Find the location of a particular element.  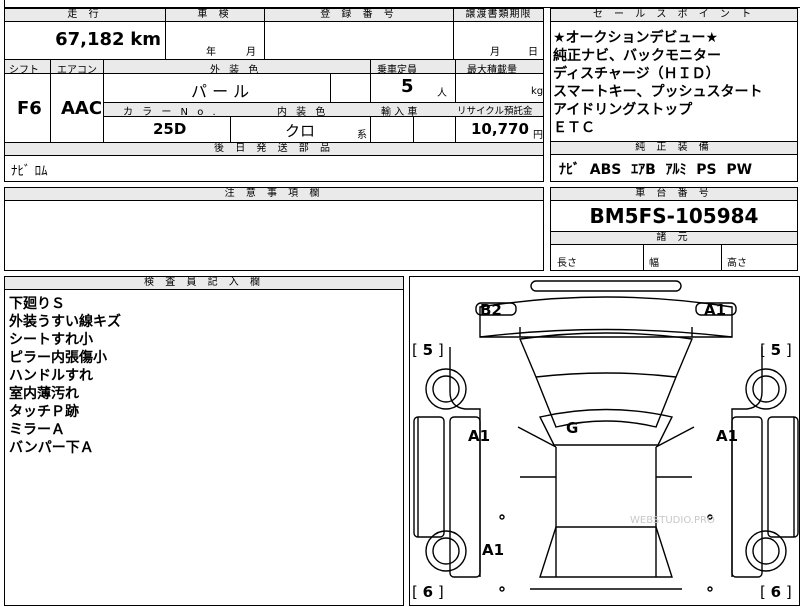

recycle-unit: 円 is located at coordinates (538, 135).